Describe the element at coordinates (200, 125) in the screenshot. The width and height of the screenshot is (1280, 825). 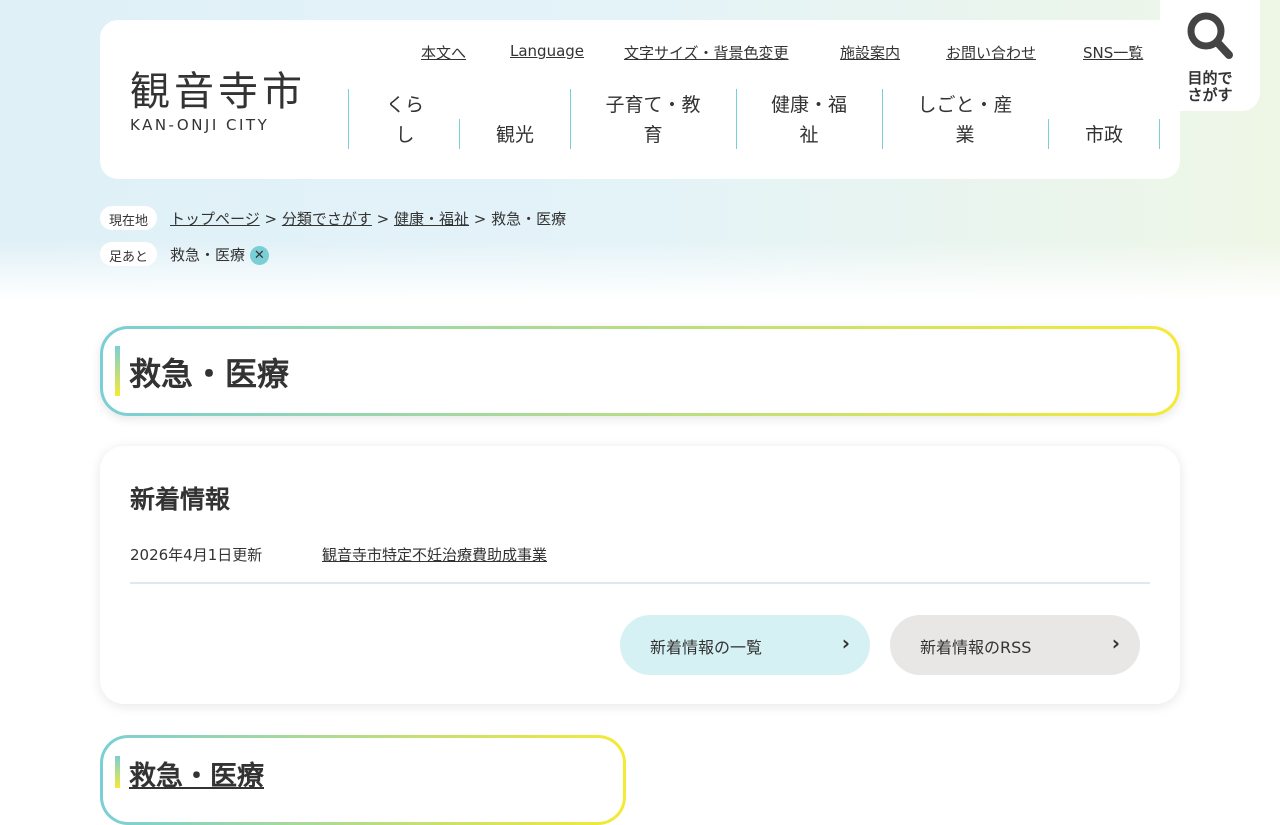
I see `logo-subtext: KAN-ONJI CITY` at that location.